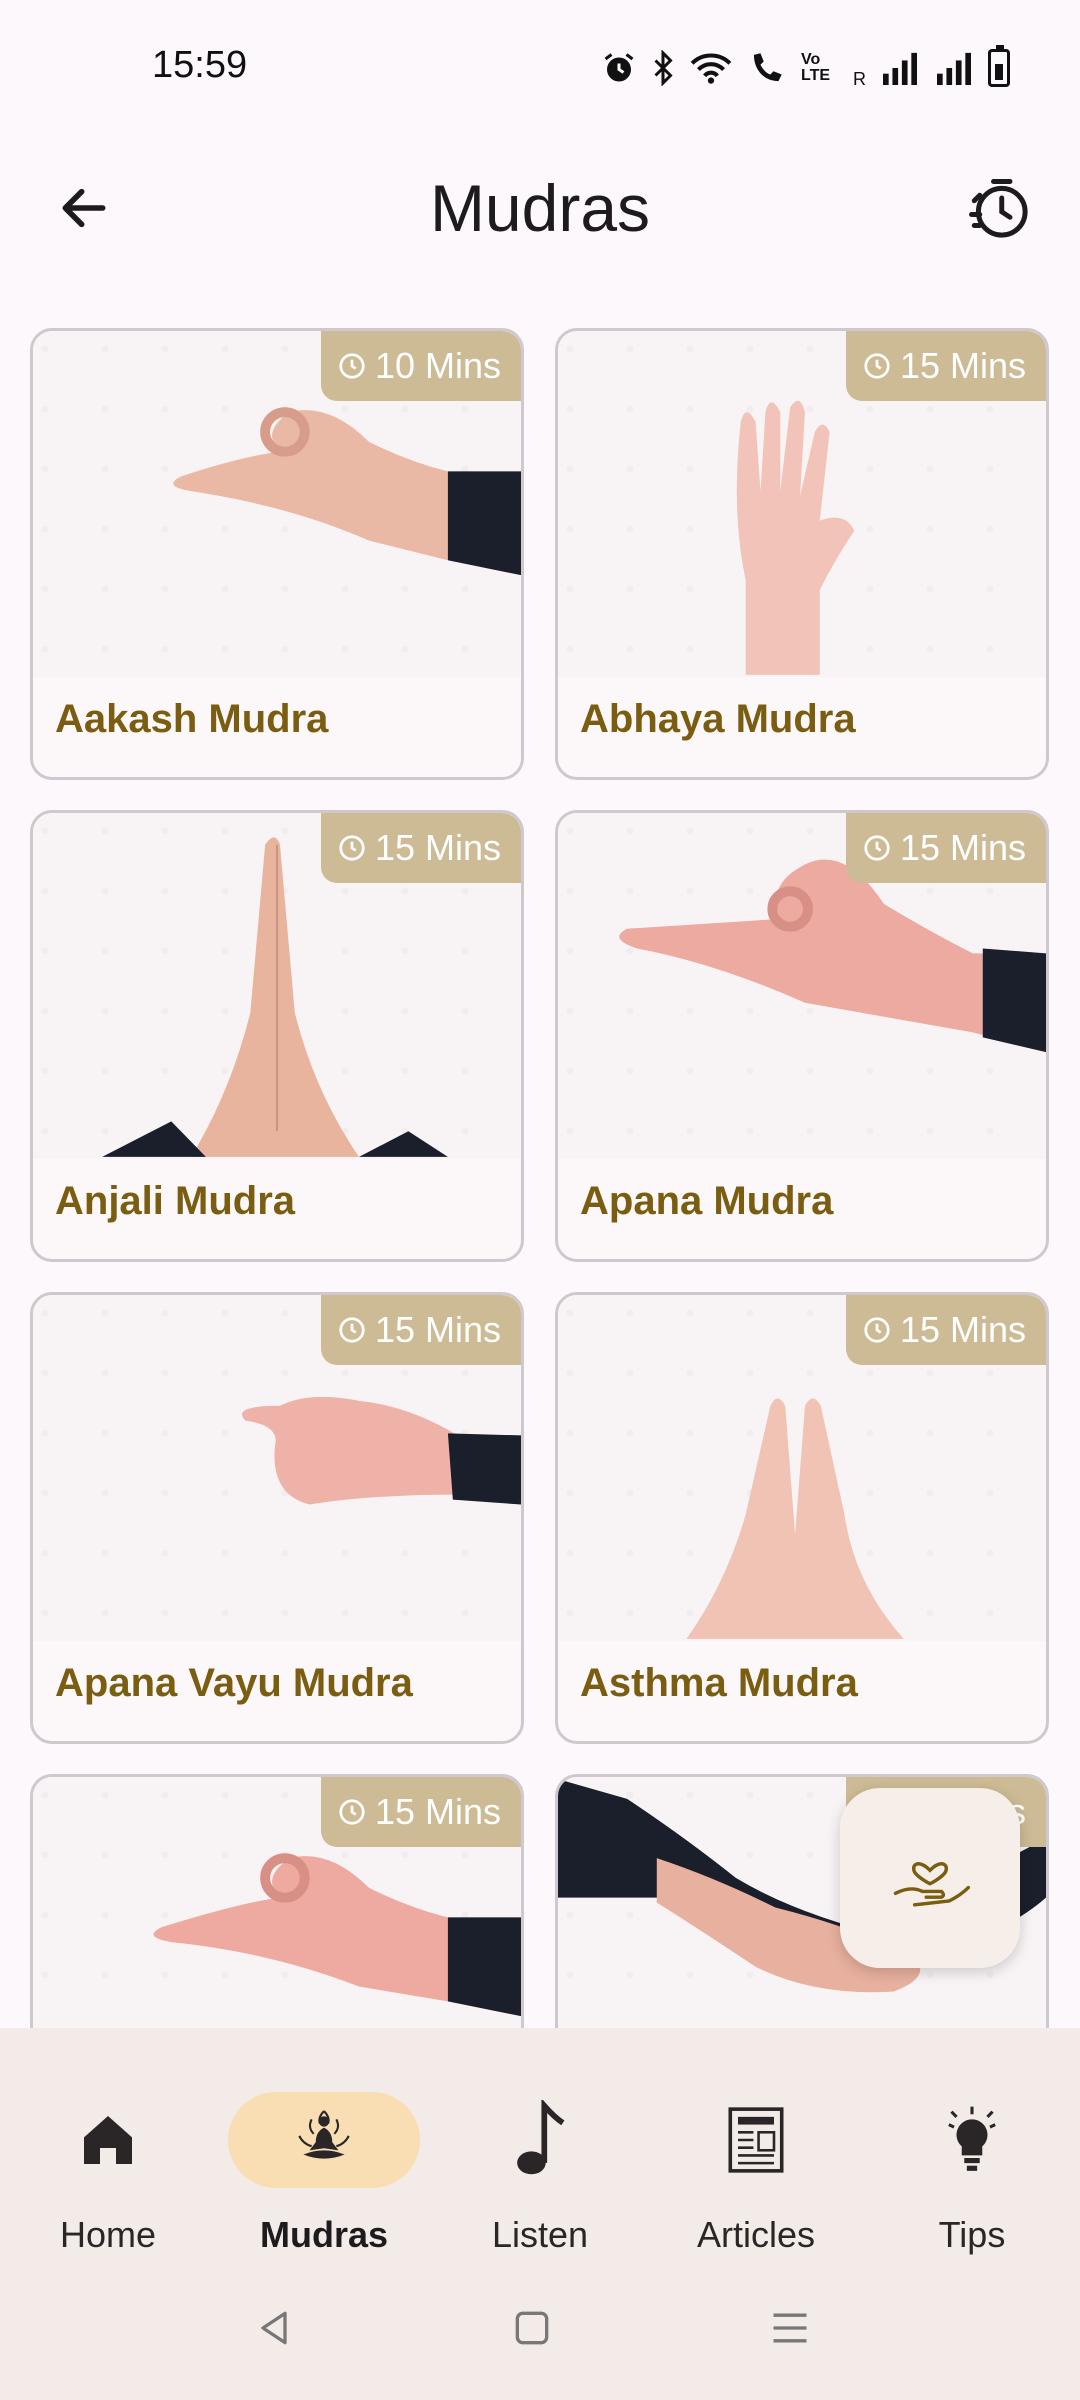  I want to click on duration-label: 10 Mins, so click(437, 365).